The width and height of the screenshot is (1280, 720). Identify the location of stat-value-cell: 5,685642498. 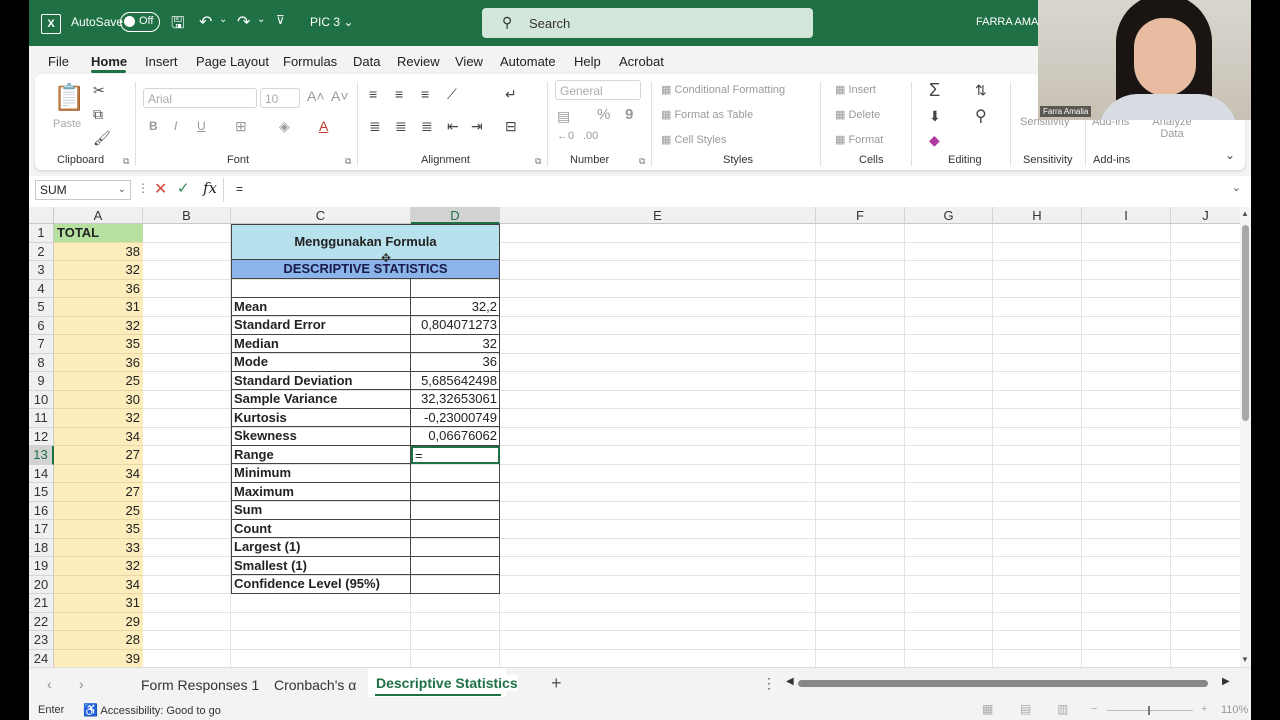
(455, 380).